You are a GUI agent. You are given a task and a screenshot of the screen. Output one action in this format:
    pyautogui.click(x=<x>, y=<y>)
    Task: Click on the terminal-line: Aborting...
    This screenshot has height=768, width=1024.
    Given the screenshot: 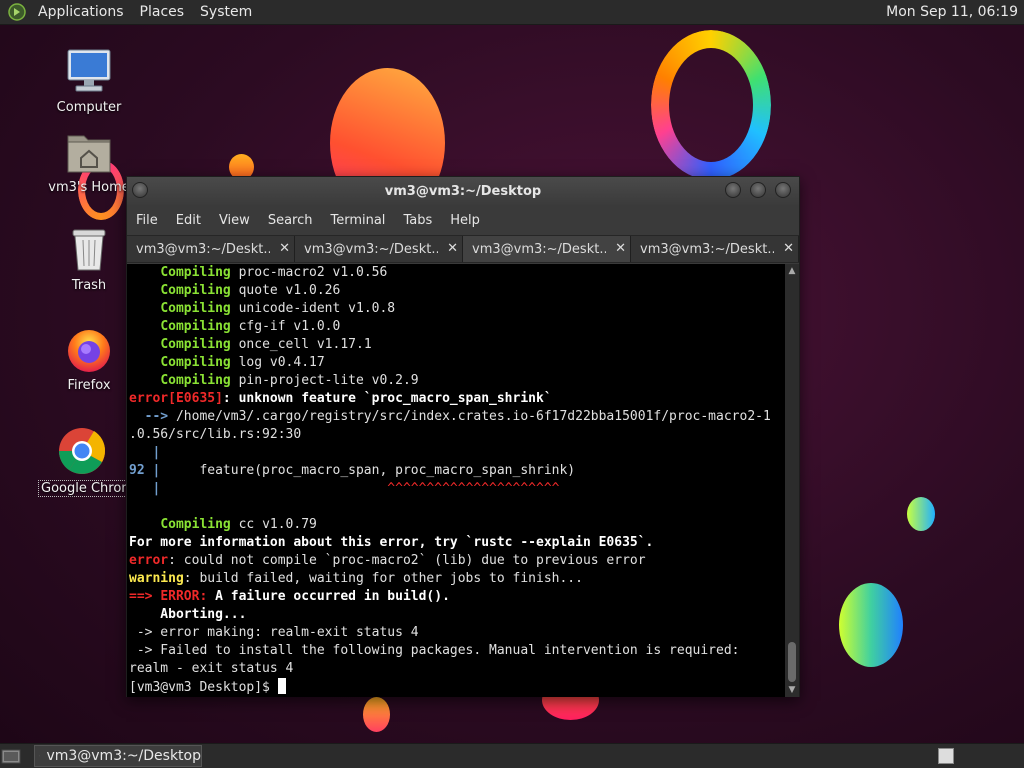 What is the action you would take?
    pyautogui.click(x=457, y=615)
    